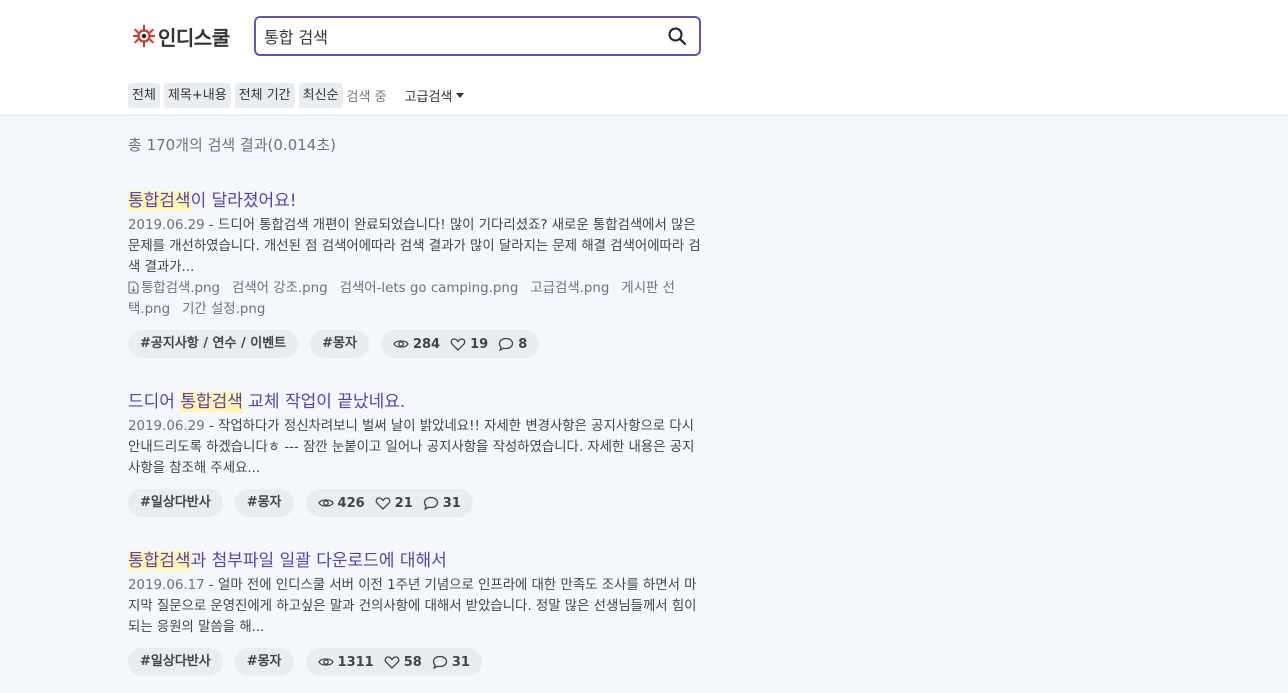  Describe the element at coordinates (415, 201) in the screenshot. I see `result-title: 통합검색이 달라졌어요!` at that location.